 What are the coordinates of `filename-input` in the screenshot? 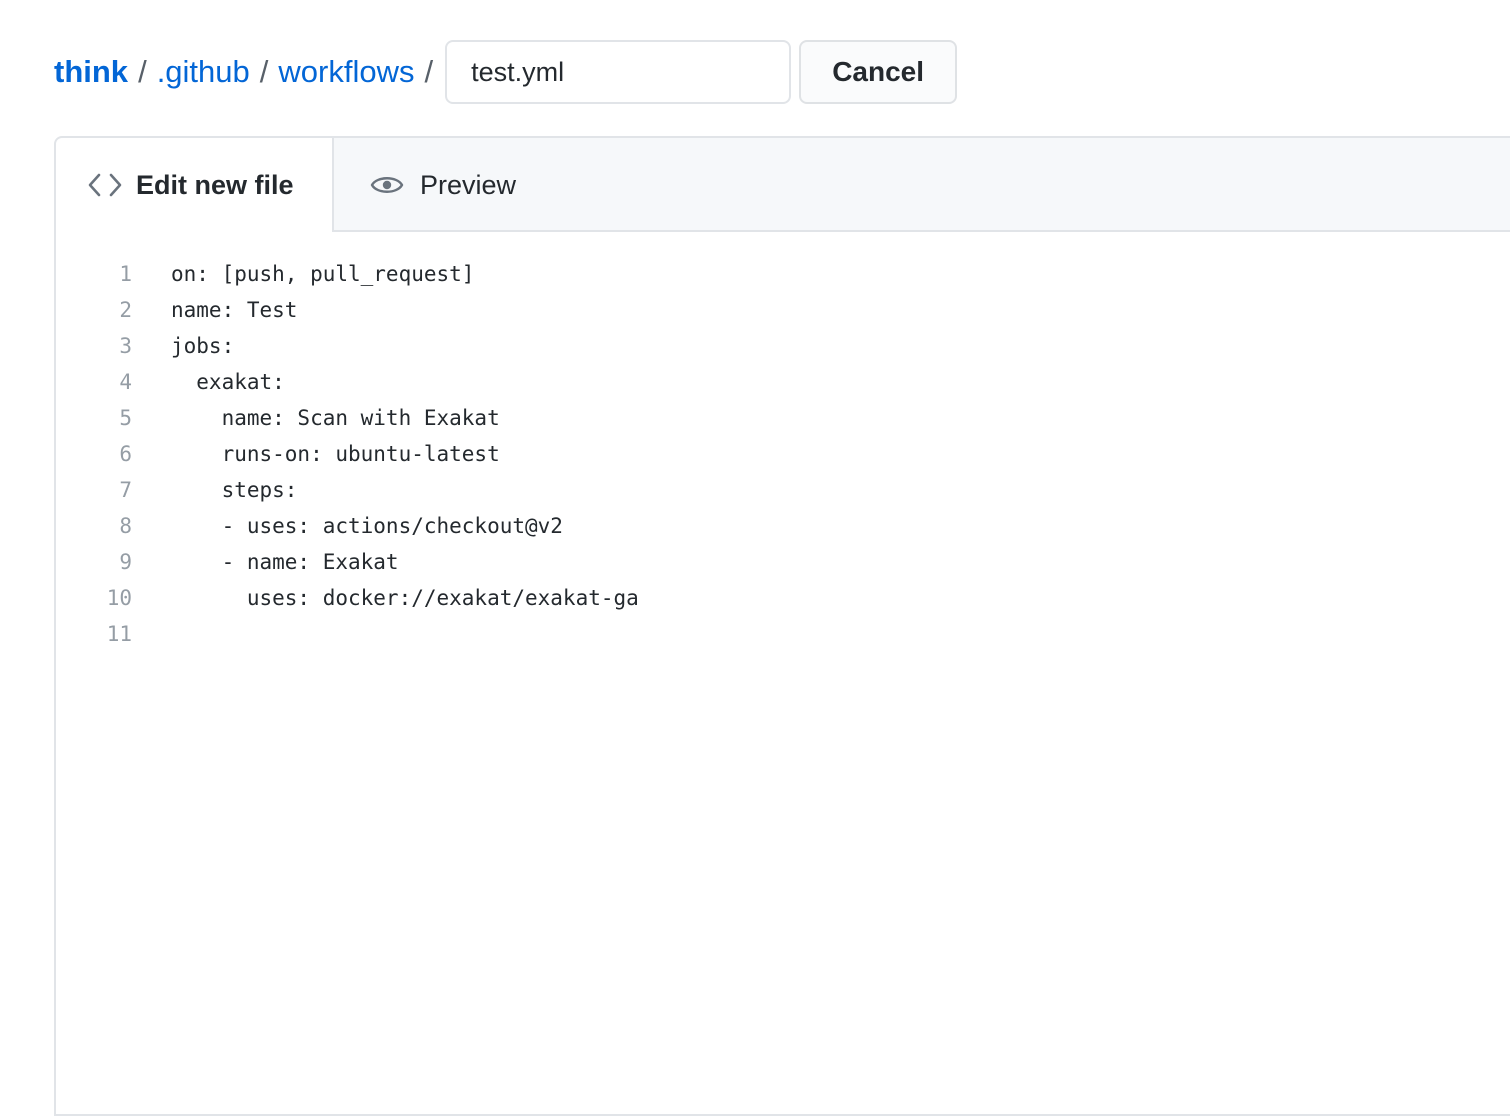 It's located at (618, 72).